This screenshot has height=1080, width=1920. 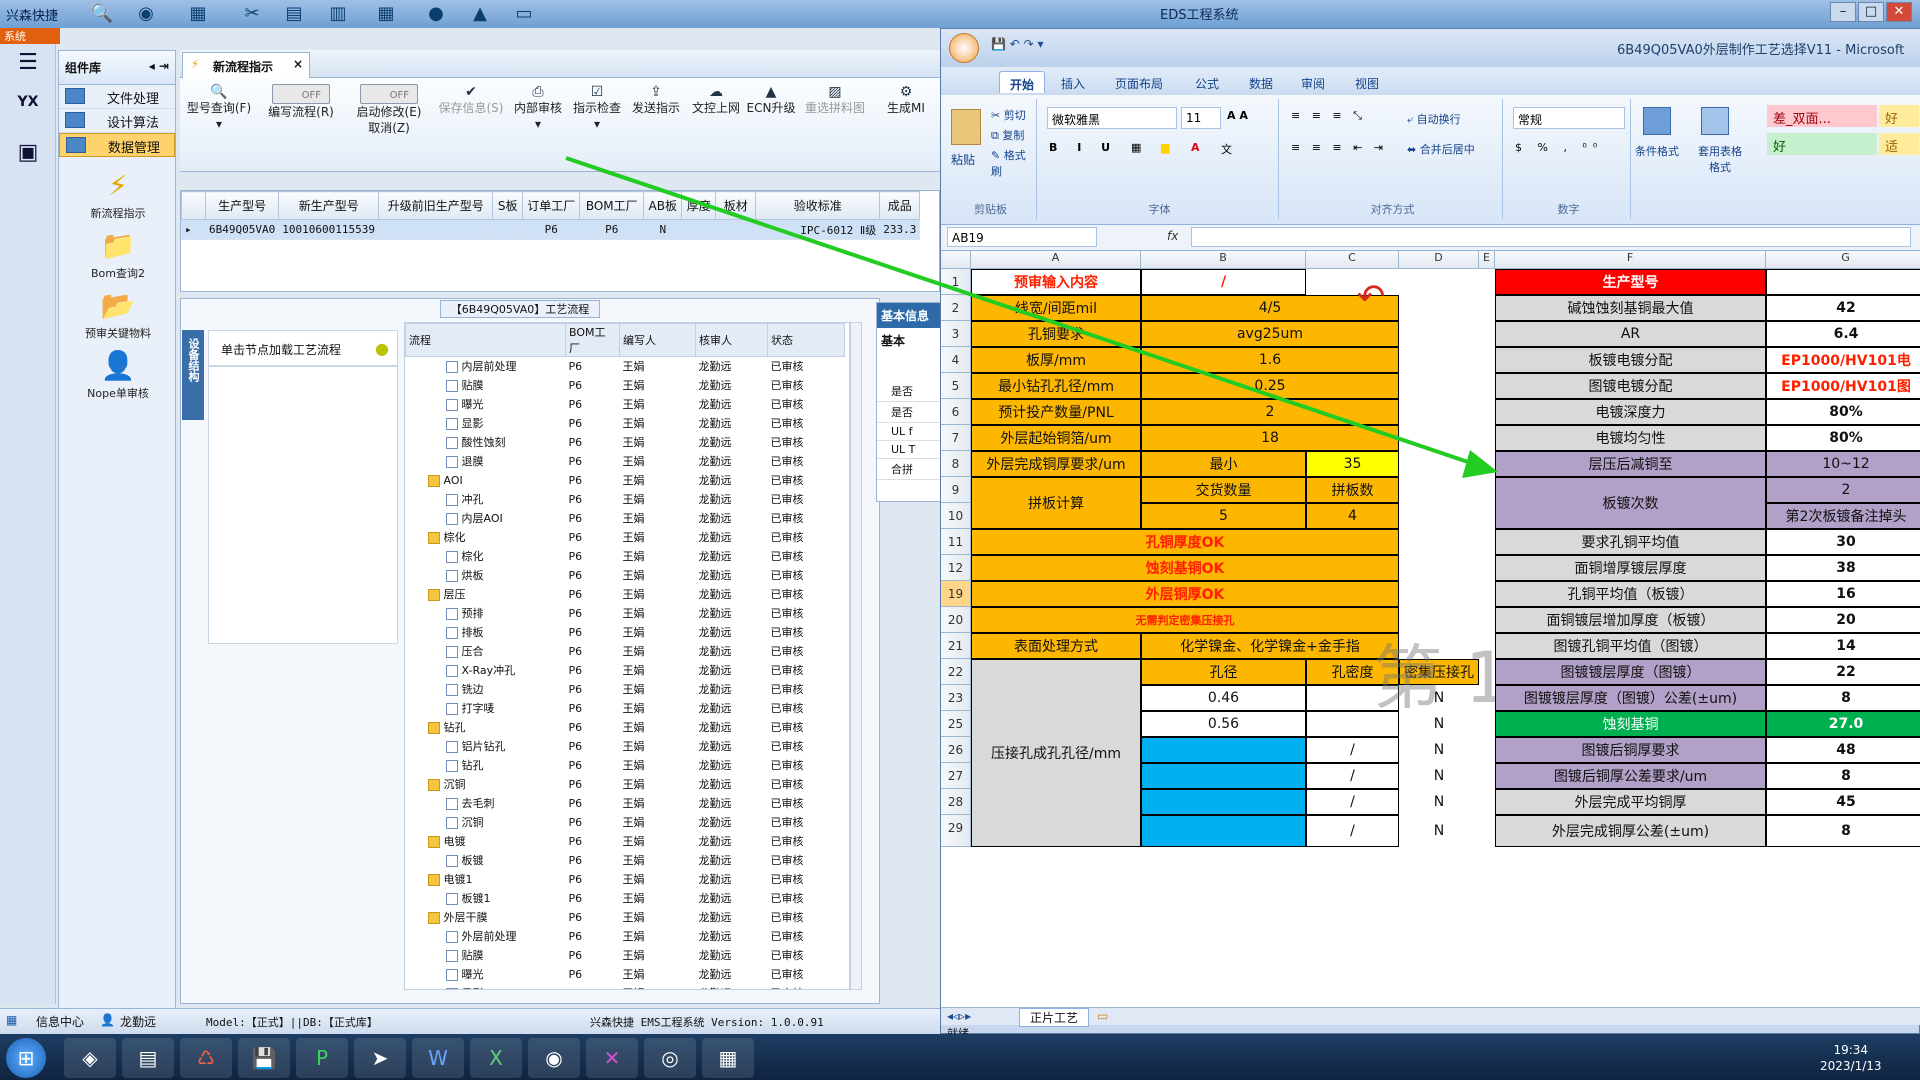 I want to click on param-value: 45, so click(x=1843, y=802).